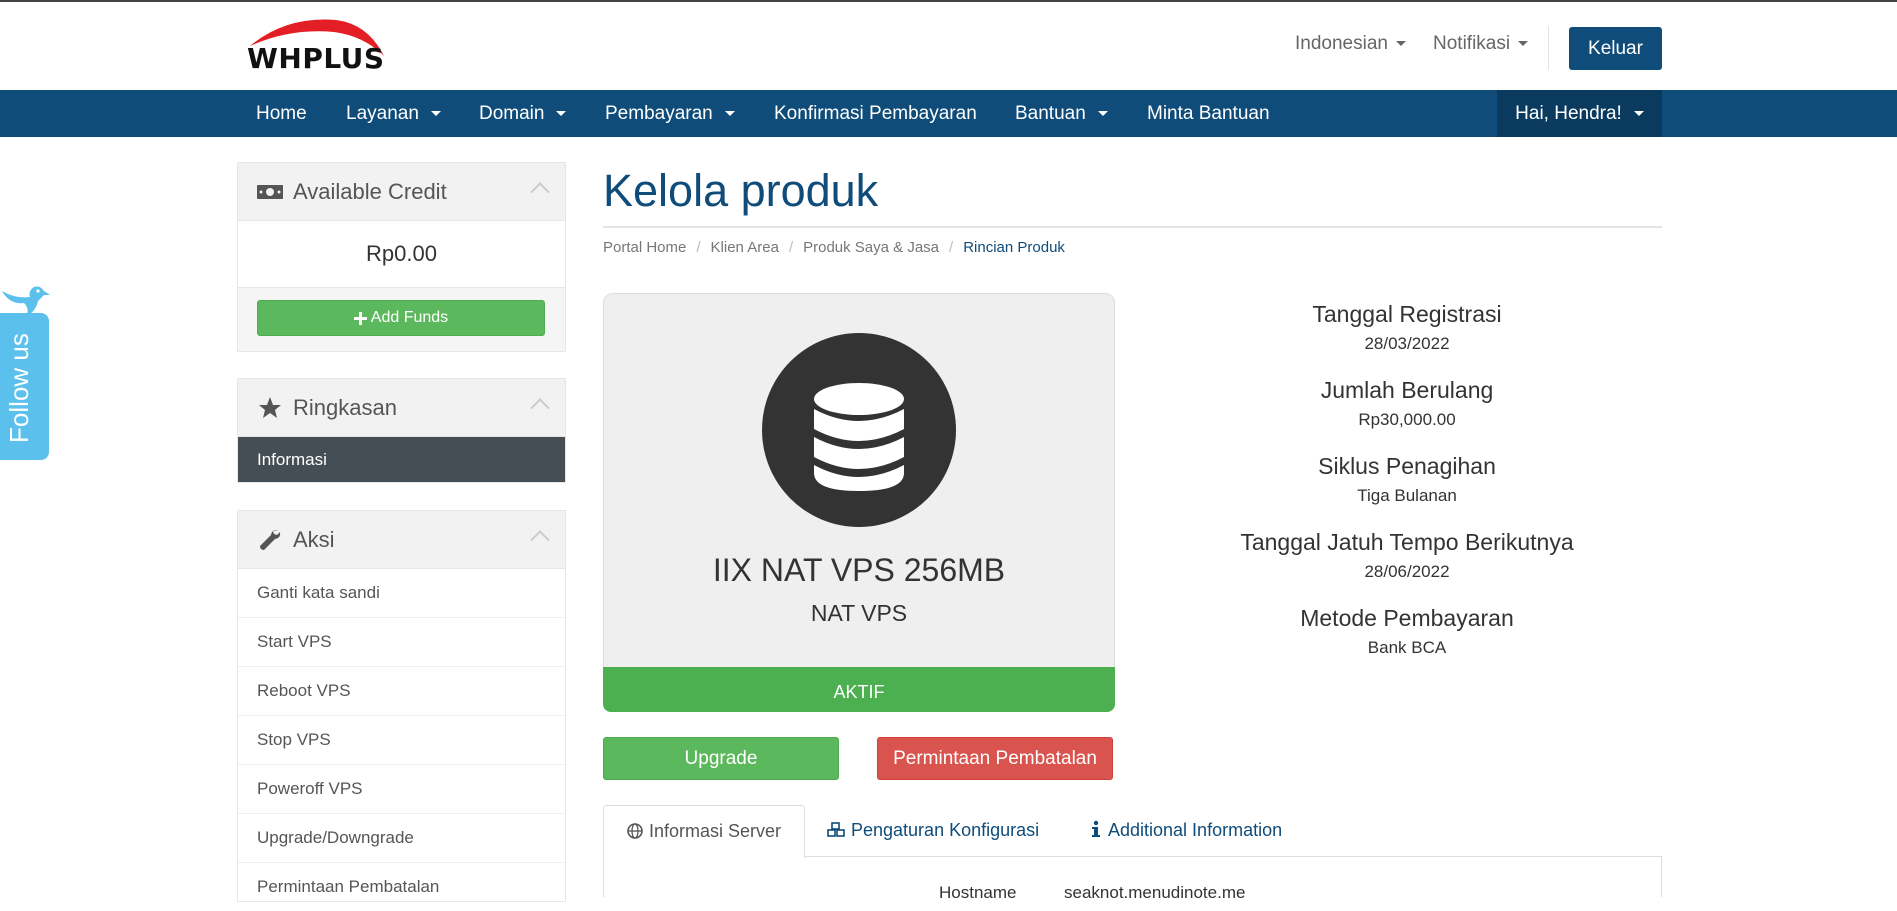 The image size is (1897, 911). Describe the element at coordinates (978, 892) in the screenshot. I see `hostname-label: Hostname` at that location.